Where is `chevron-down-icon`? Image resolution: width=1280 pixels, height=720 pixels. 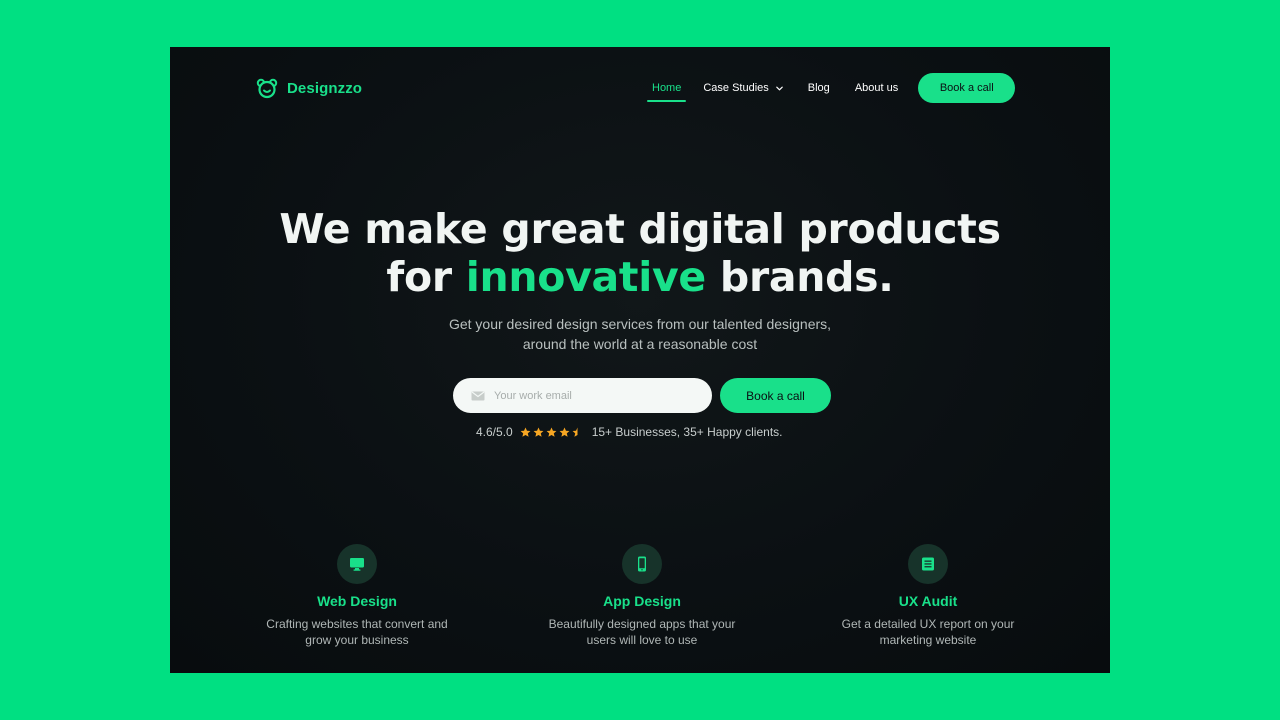
chevron-down-icon is located at coordinates (779, 88).